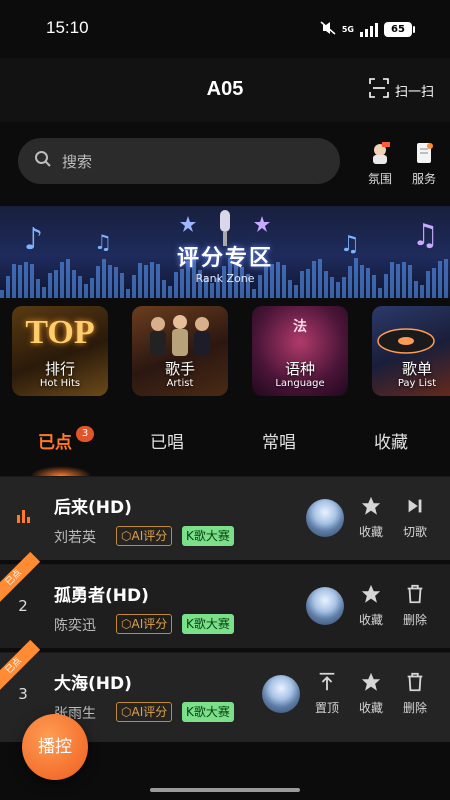 Image resolution: width=450 pixels, height=800 pixels. I want to click on tab-favorites: 收藏, so click(391, 440).